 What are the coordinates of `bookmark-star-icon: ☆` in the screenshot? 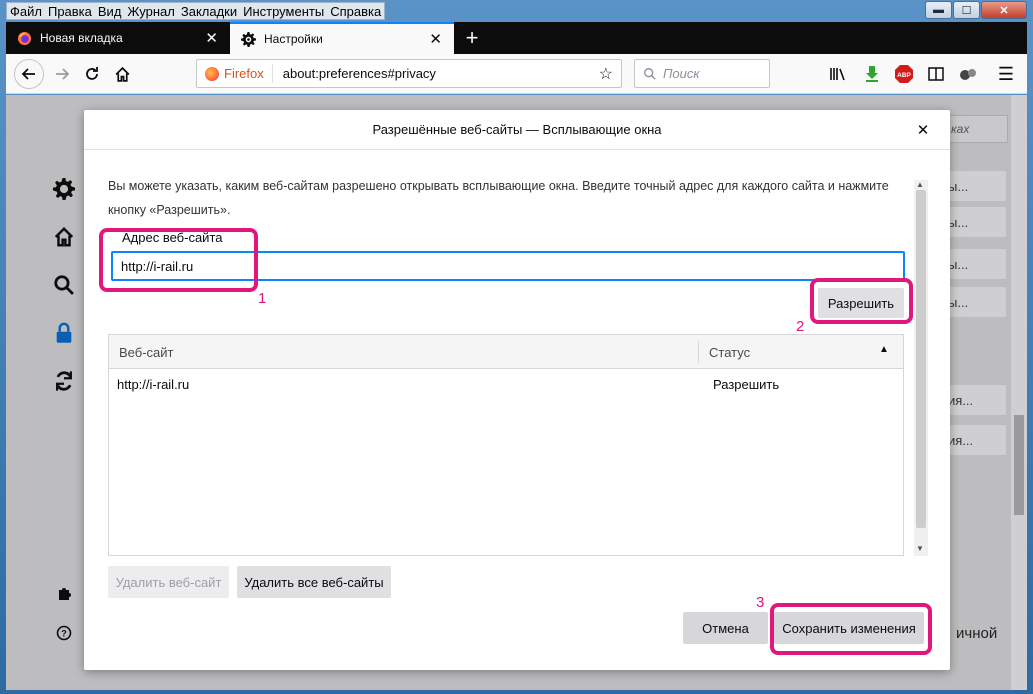 It's located at (610, 74).